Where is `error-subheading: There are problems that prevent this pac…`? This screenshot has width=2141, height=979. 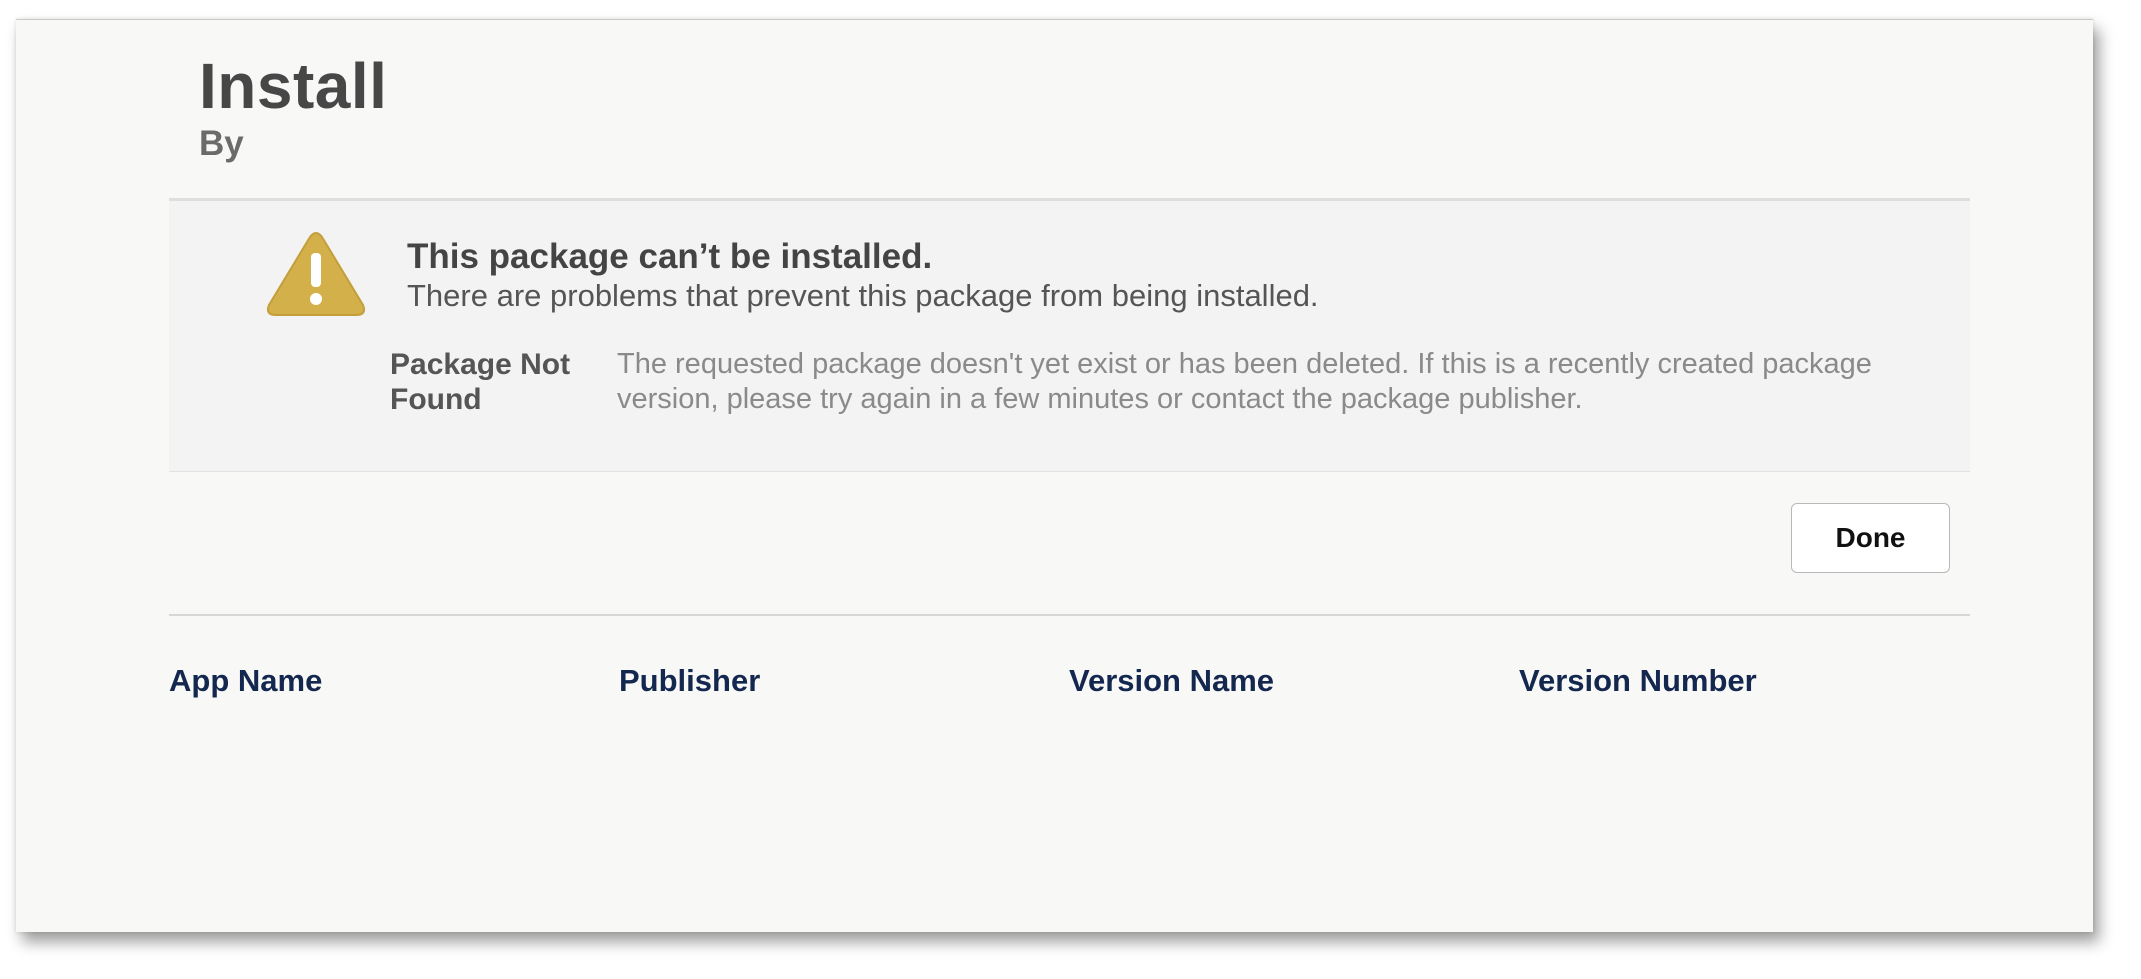 error-subheading: There are problems that prevent this pac… is located at coordinates (863, 295).